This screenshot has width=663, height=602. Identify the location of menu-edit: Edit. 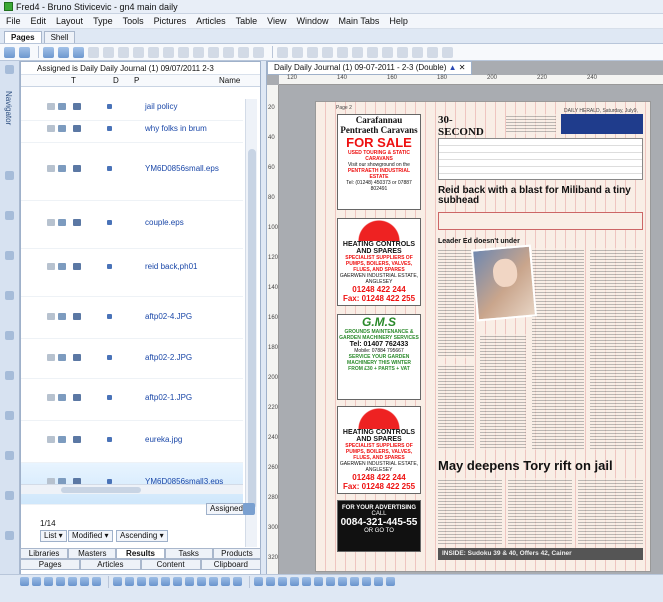
(39, 21).